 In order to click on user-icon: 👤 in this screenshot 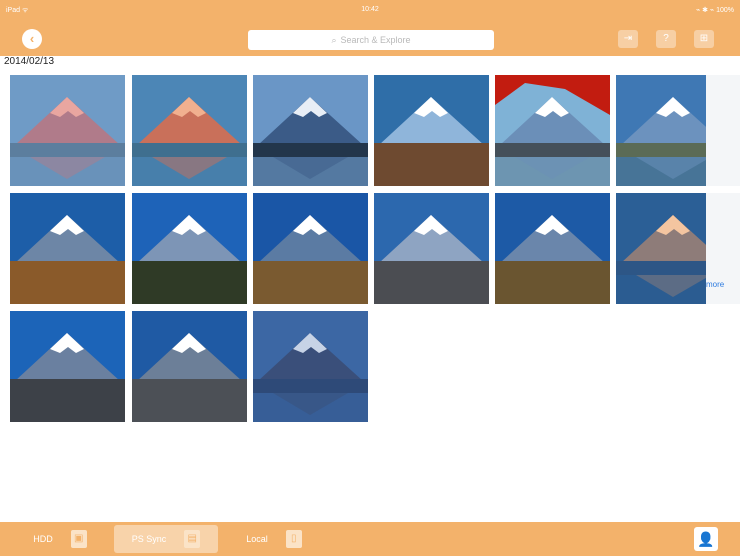, I will do `click(706, 539)`.